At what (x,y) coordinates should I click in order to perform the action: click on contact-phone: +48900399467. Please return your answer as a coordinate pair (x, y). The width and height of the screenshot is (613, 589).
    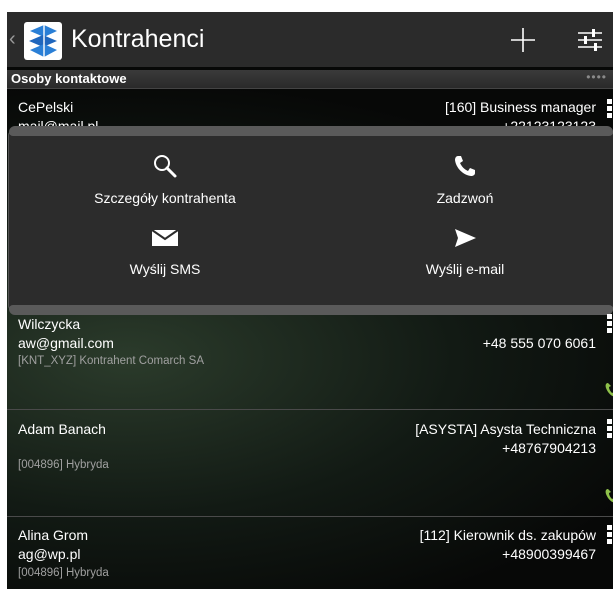
    Looking at the image, I should click on (549, 554).